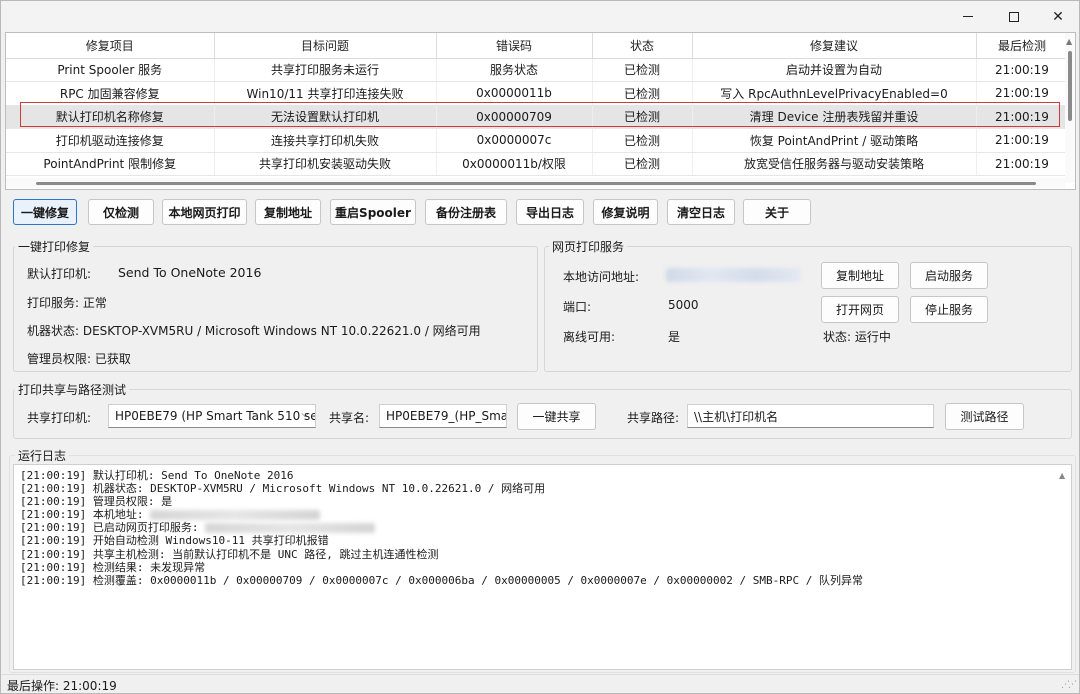 The width and height of the screenshot is (1080, 694). What do you see at coordinates (834, 140) in the screenshot?
I see `table-cell: 恢复 PointAndPrint / 驱动策略` at bounding box center [834, 140].